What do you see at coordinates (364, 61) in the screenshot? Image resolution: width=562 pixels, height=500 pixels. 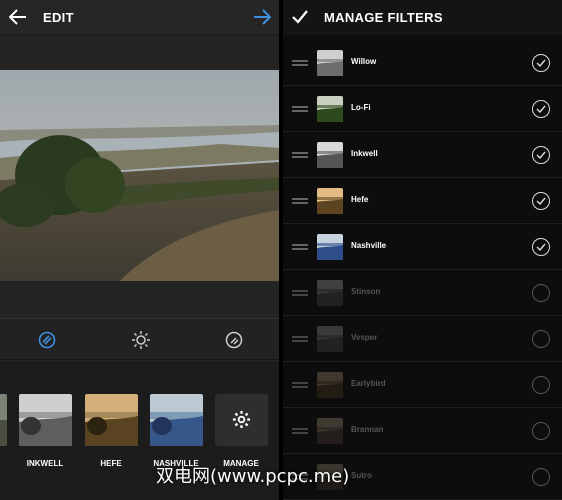 I see `filter-name: Willow` at bounding box center [364, 61].